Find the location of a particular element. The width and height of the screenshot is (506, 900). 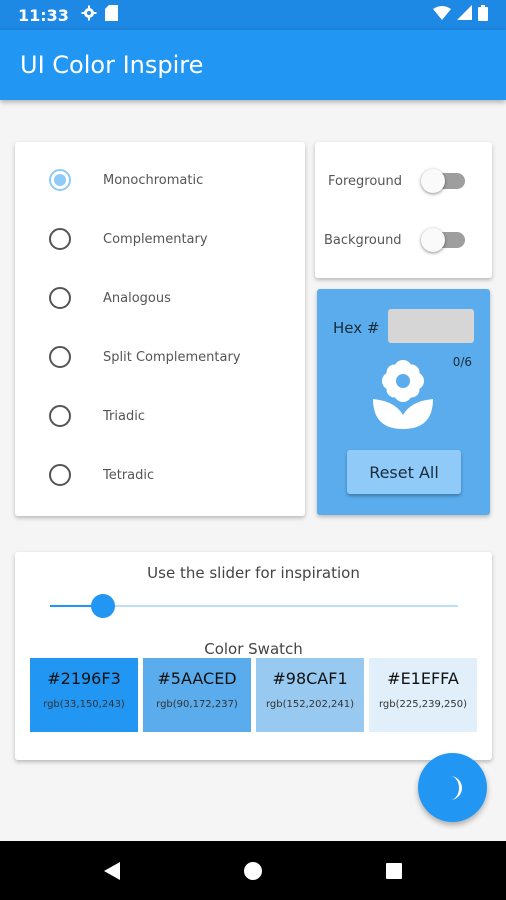

background-label: Background is located at coordinates (363, 240).